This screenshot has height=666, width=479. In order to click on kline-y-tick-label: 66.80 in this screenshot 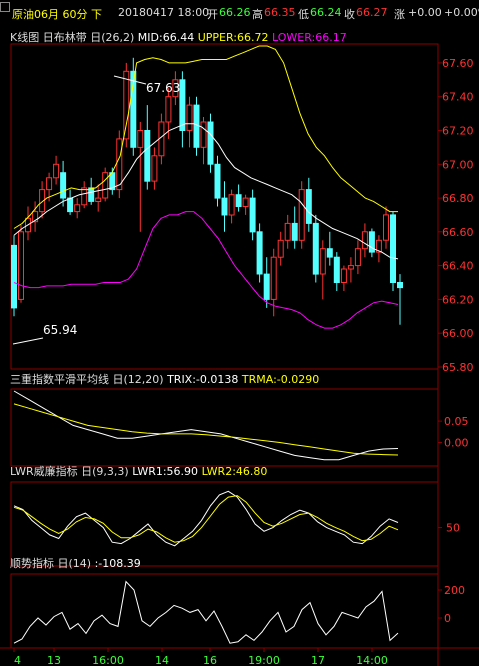, I will do `click(458, 198)`.